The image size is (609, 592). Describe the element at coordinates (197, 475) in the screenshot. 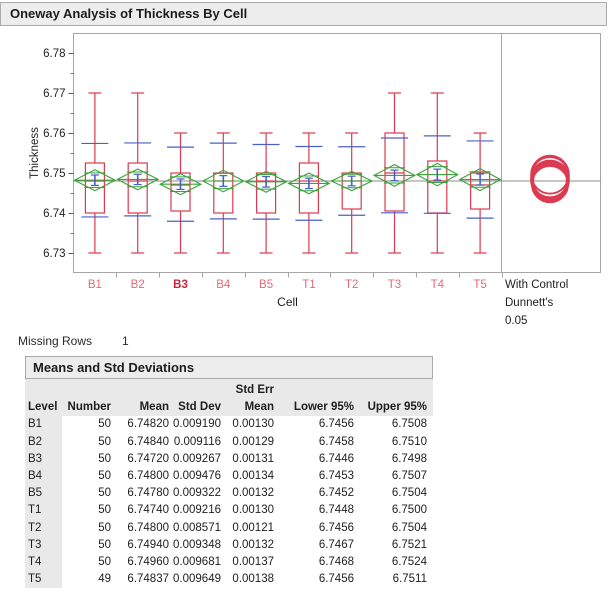

I see `value-cell: 0.009476` at that location.